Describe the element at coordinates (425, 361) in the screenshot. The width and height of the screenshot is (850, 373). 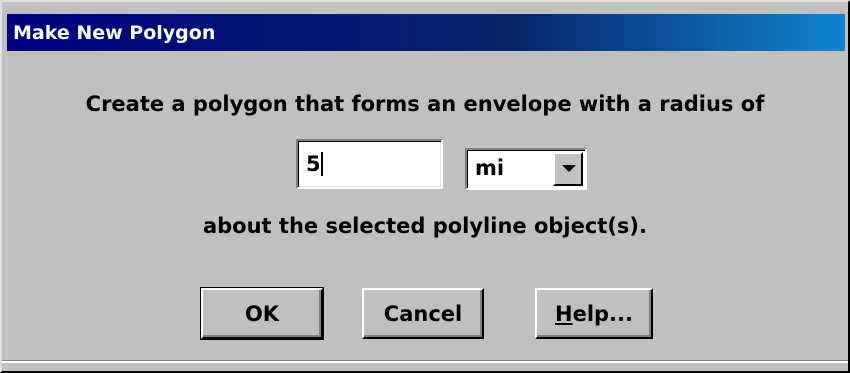
I see `bottom-divider` at that location.